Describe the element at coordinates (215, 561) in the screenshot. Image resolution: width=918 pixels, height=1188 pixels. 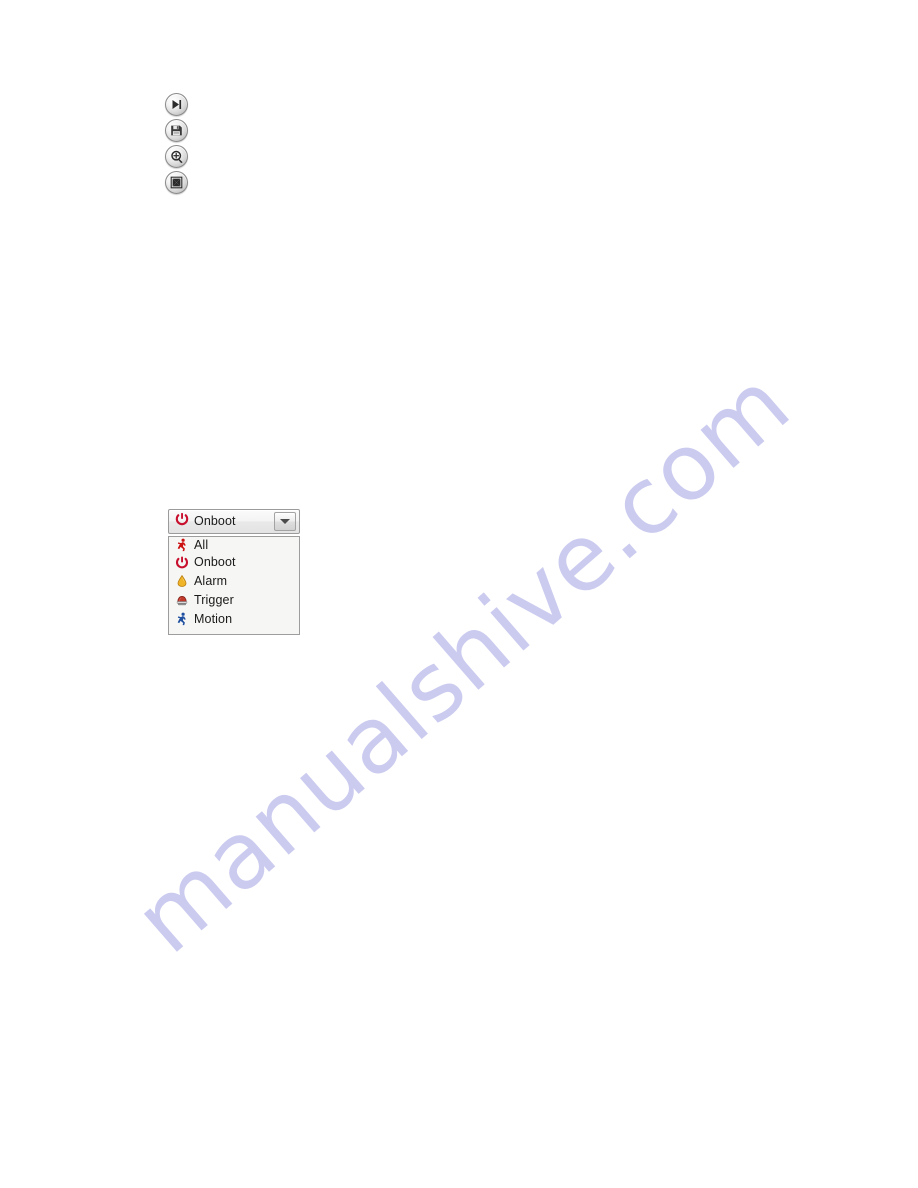
I see `event-type-option-label: Onboot` at that location.